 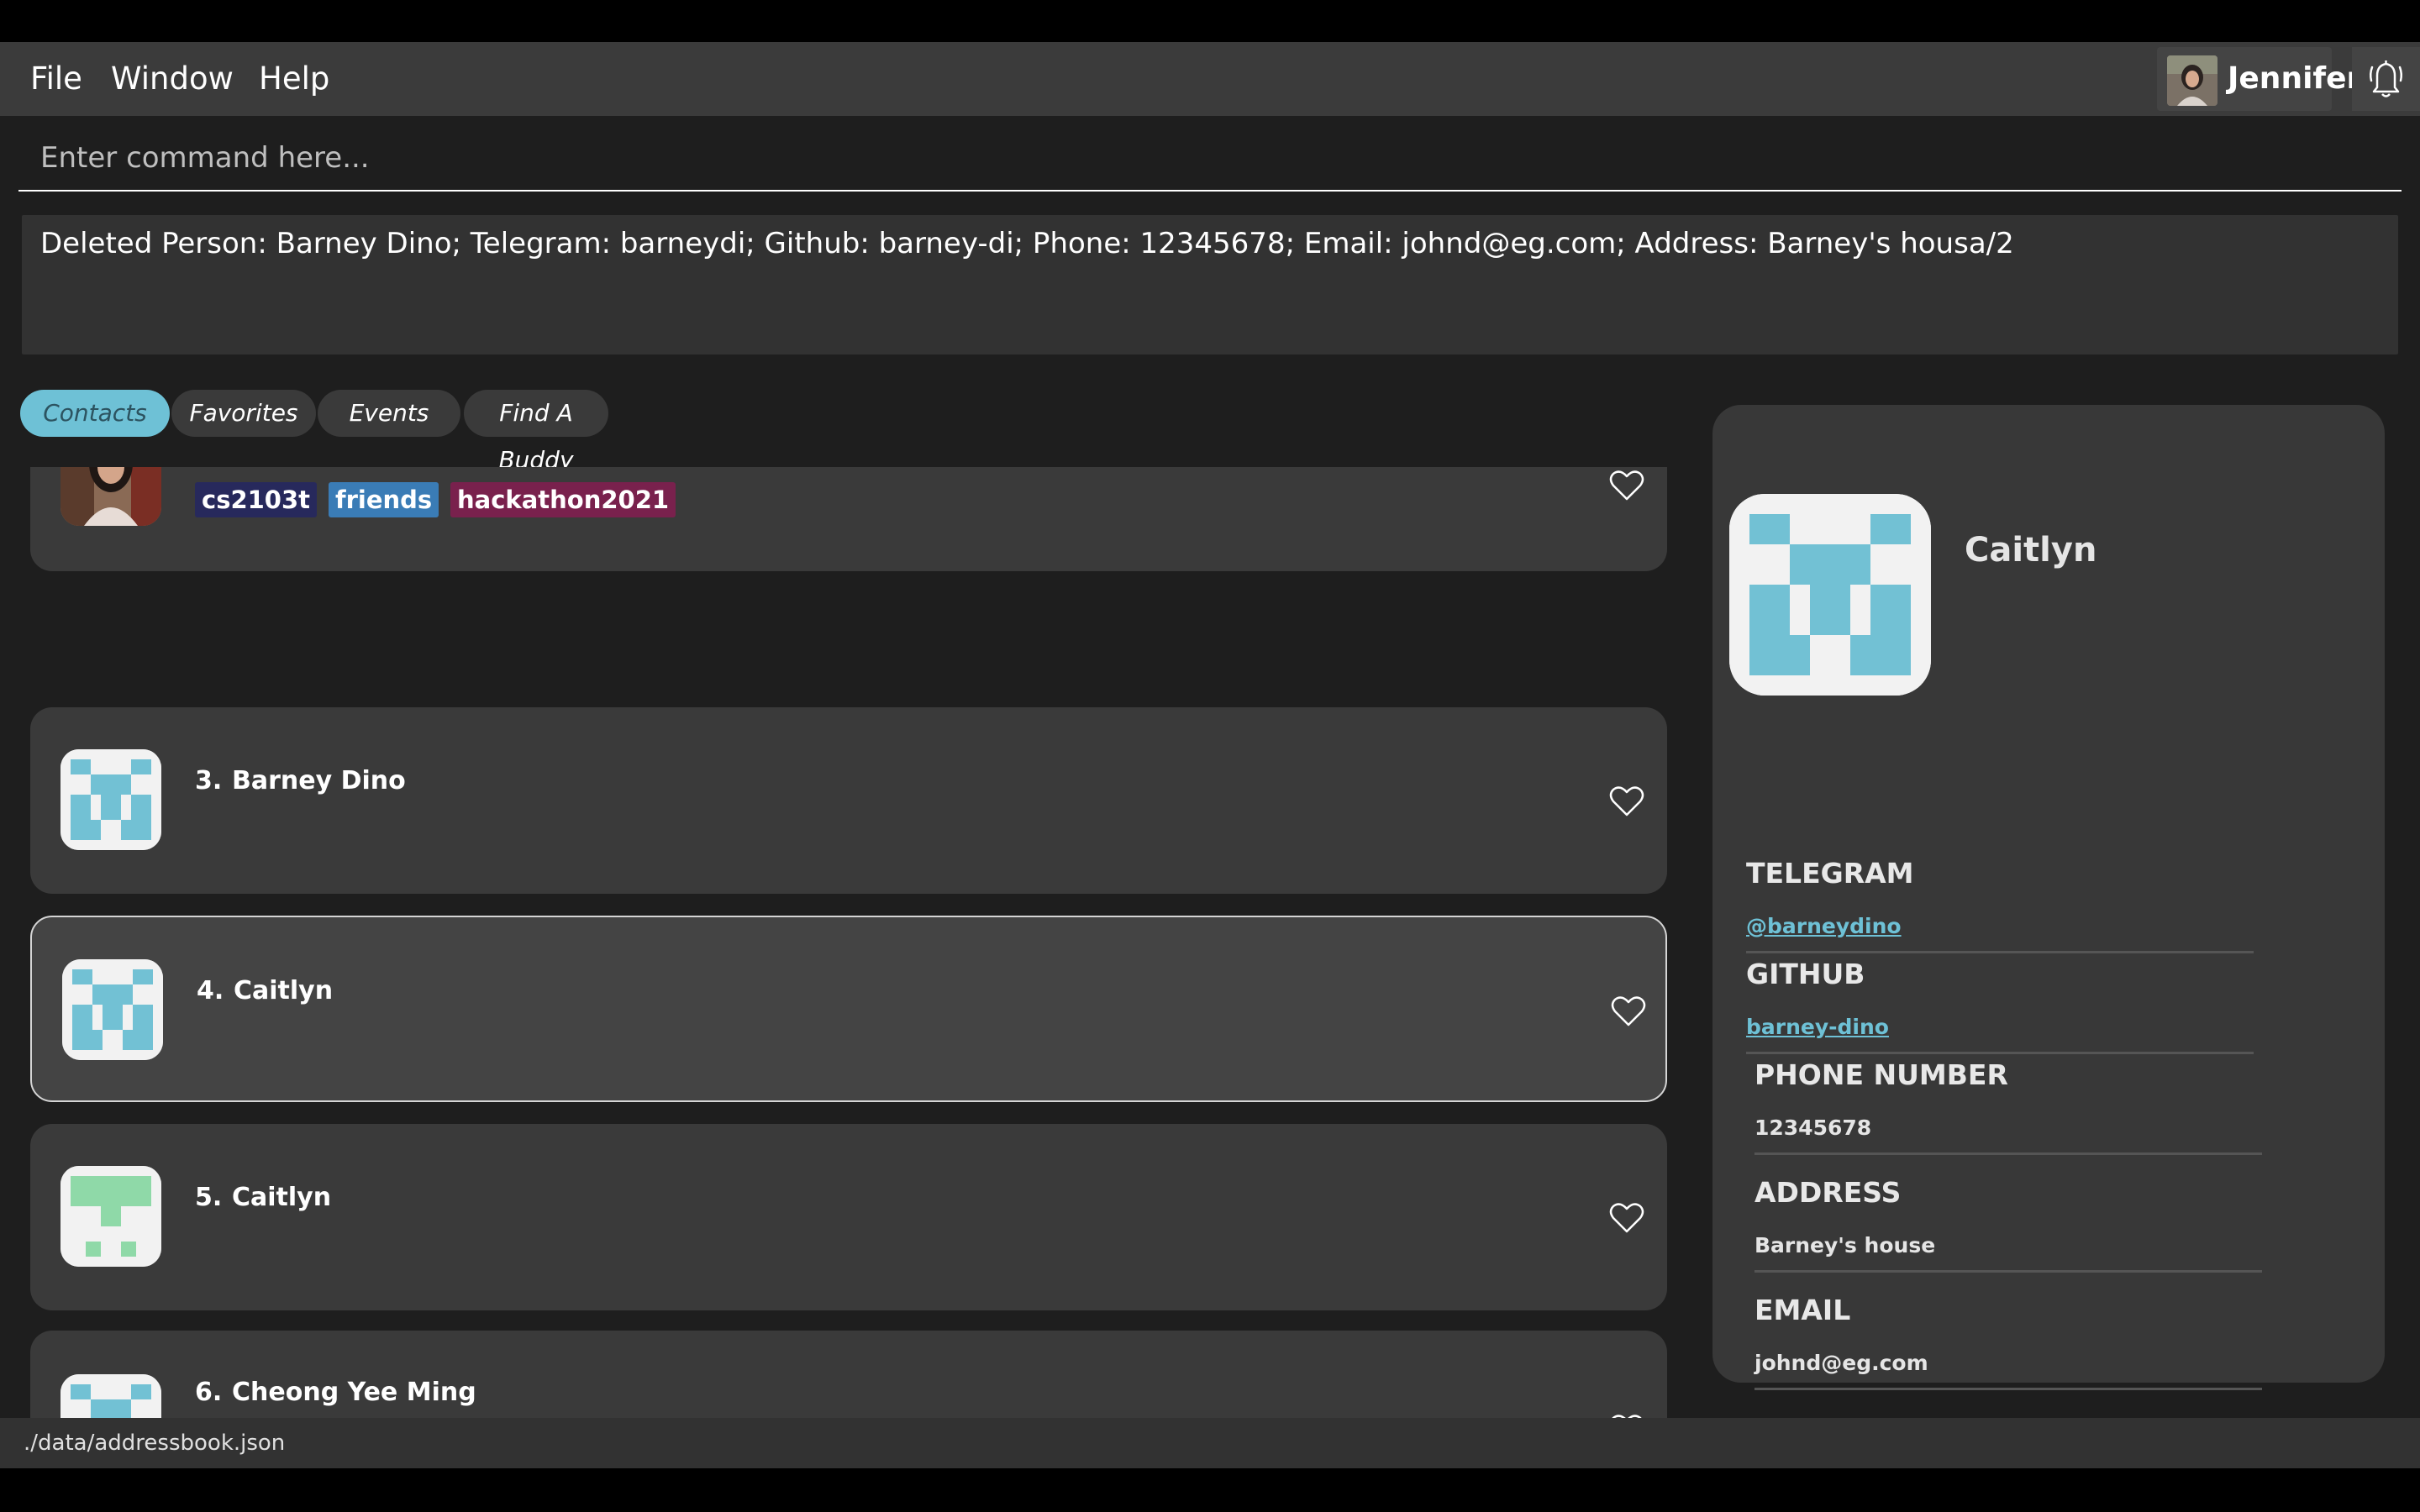 What do you see at coordinates (210, 990) in the screenshot?
I see `contact-index: 4.` at bounding box center [210, 990].